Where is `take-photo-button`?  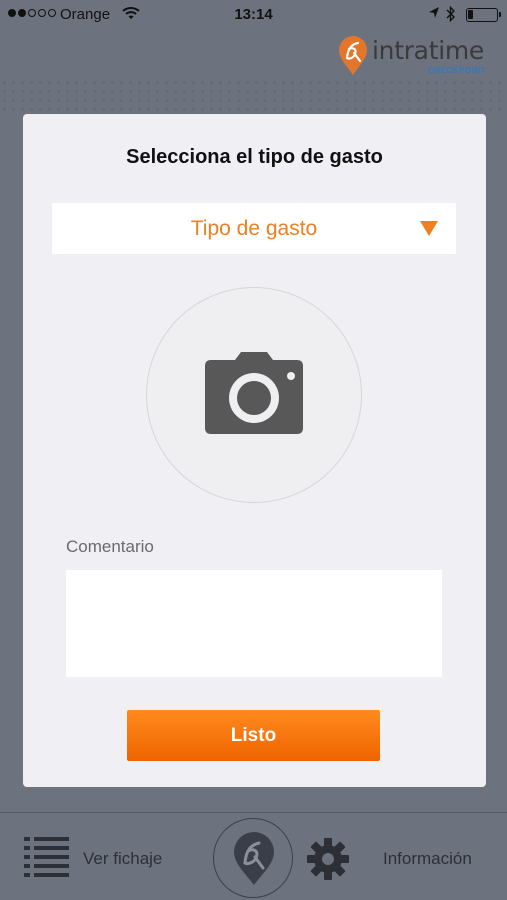
take-photo-button is located at coordinates (254, 395).